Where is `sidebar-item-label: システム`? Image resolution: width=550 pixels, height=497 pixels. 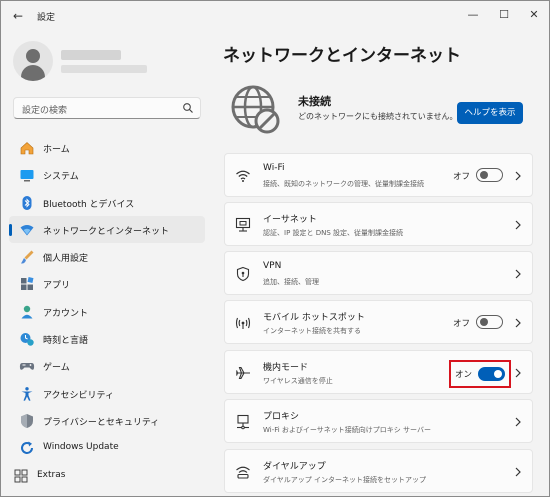 sidebar-item-label: システム is located at coordinates (61, 177).